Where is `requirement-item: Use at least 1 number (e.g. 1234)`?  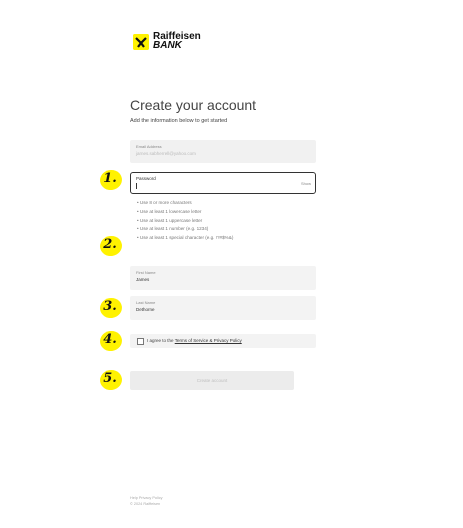
requirement-item: Use at least 1 number (e.g. 1234) is located at coordinates (185, 229).